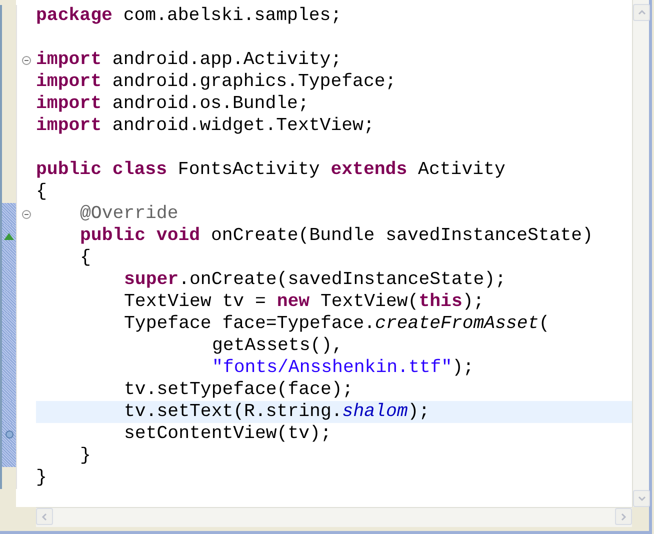 The width and height of the screenshot is (654, 534). I want to click on code-line: public class FontsActivity extends Activity, so click(271, 170).